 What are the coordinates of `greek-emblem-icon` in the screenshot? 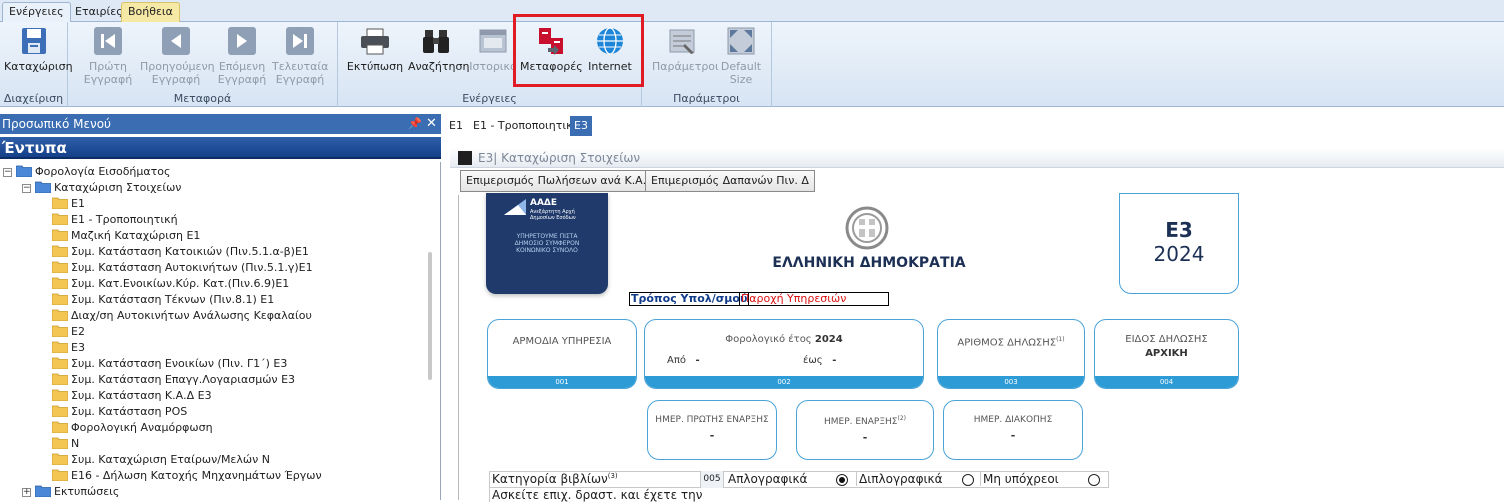 It's located at (867, 228).